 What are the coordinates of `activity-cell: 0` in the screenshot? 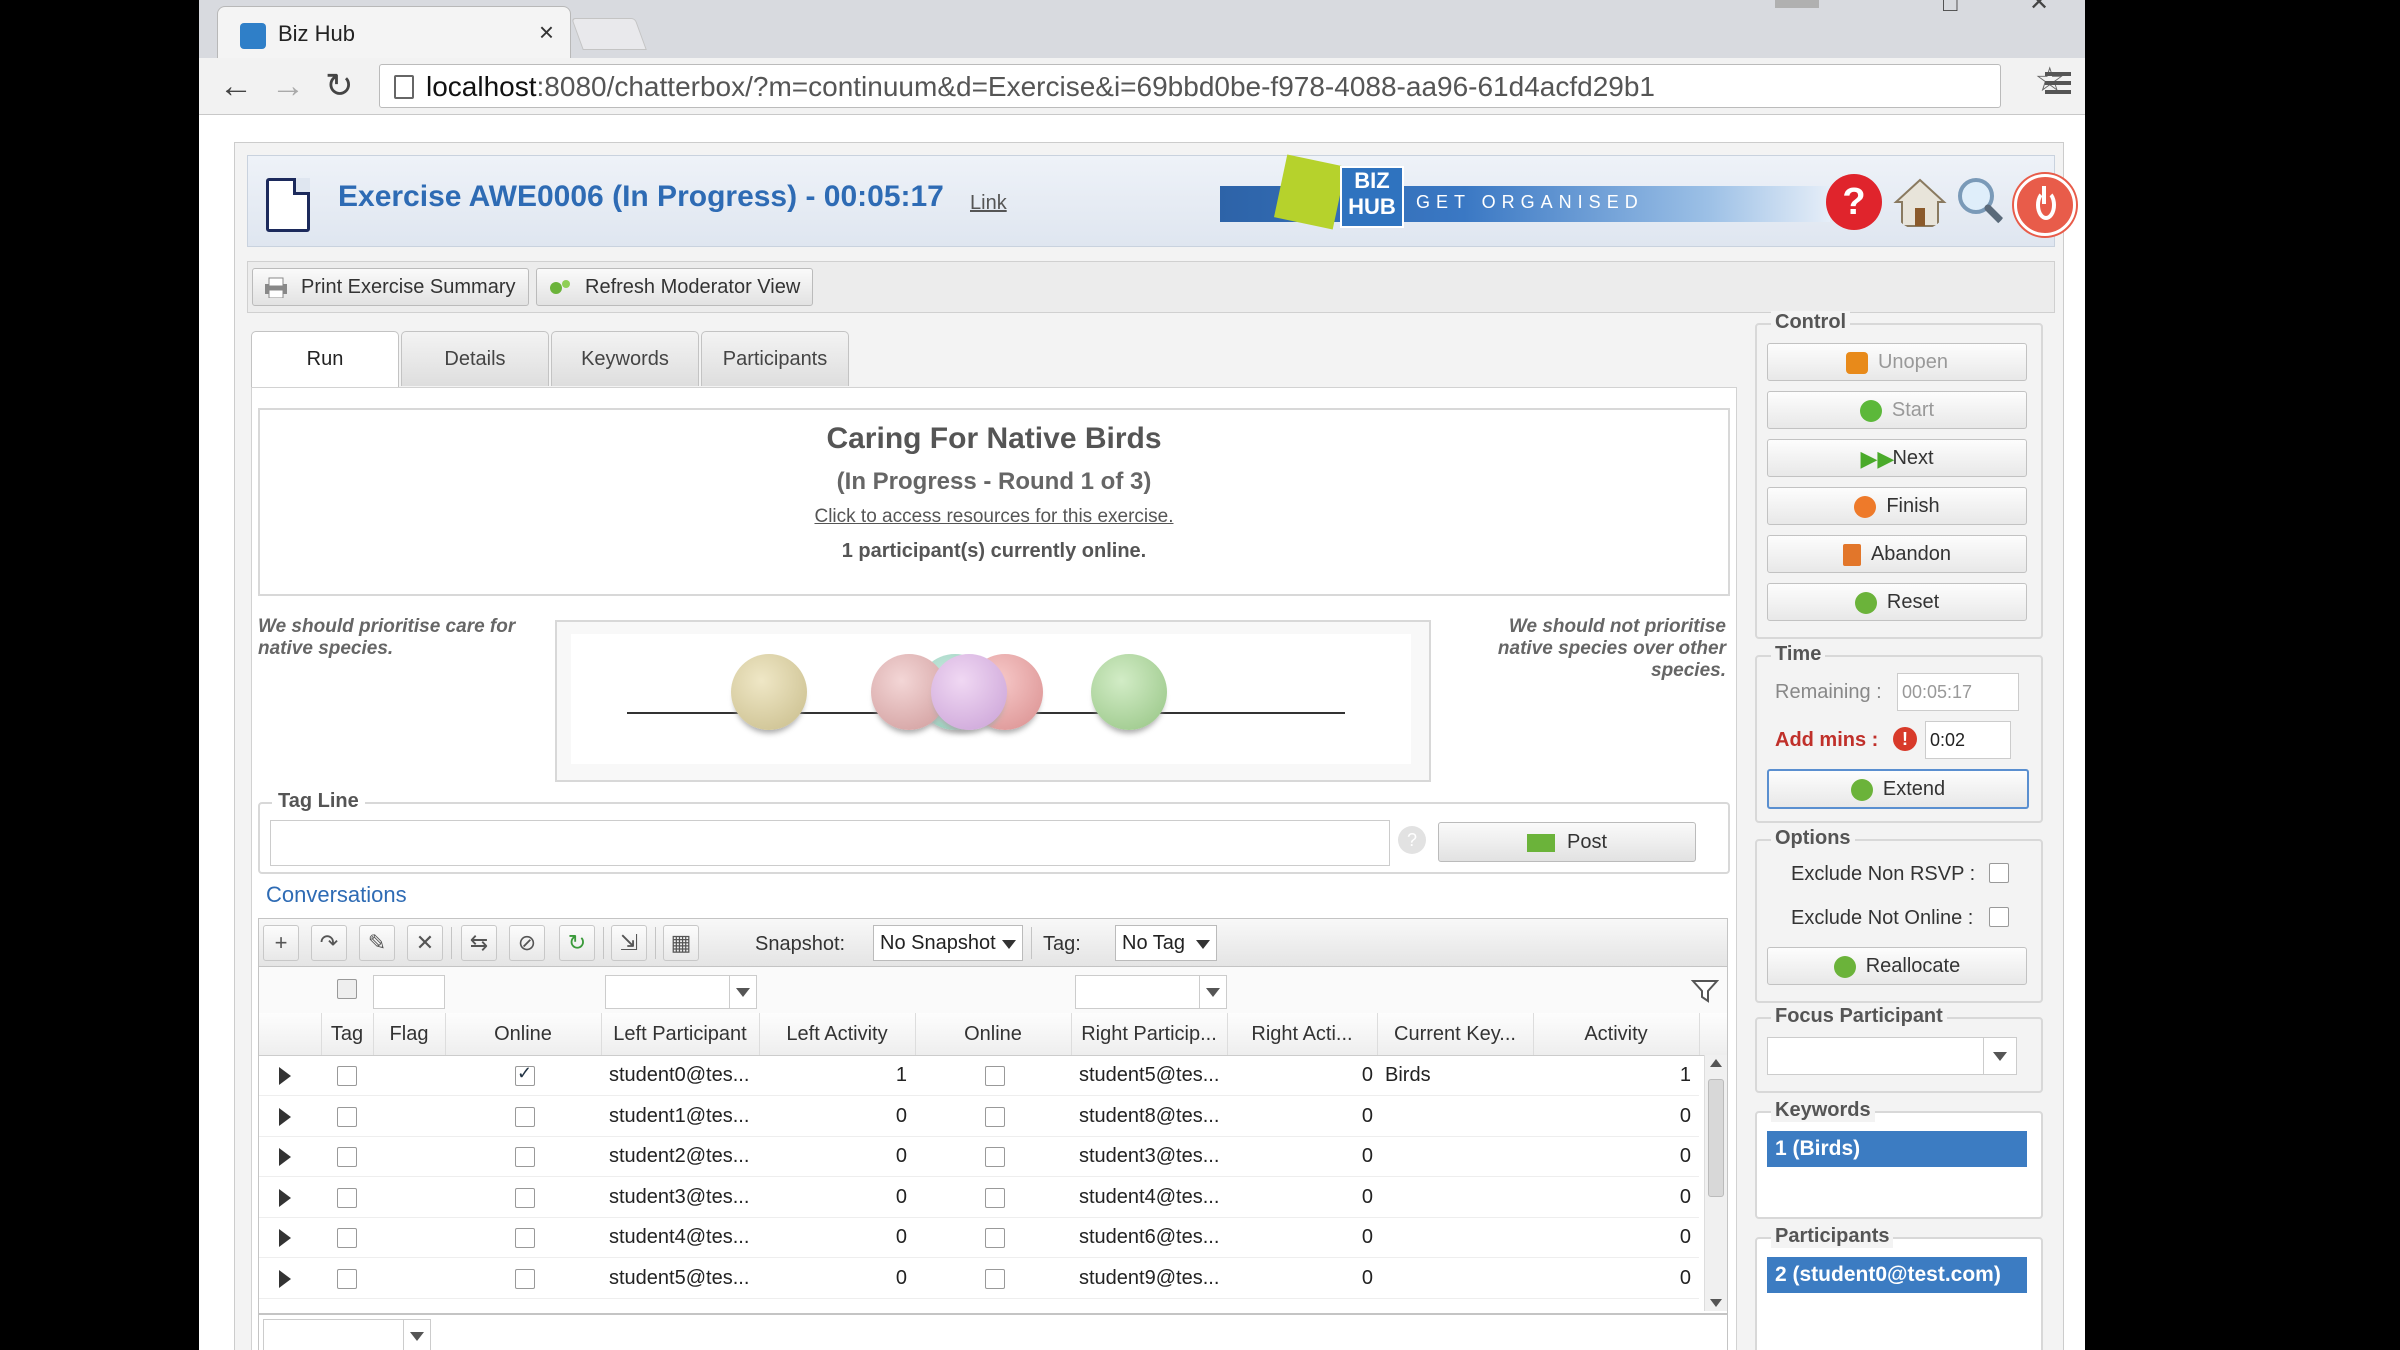 It's located at (1685, 1115).